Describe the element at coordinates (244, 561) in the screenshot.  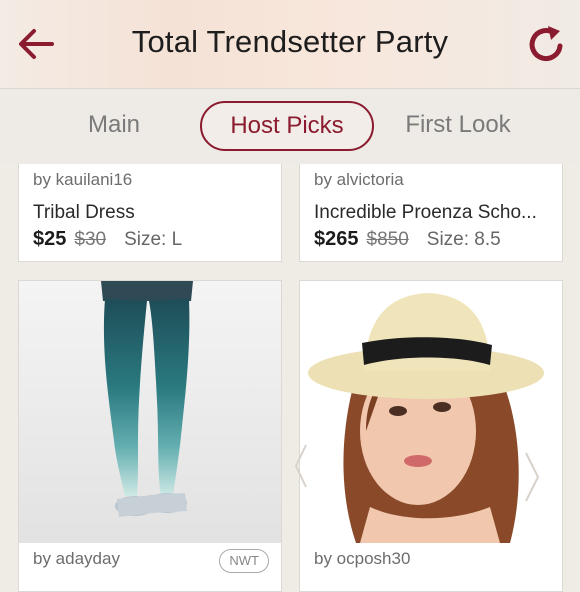
I see `nwt-badge: NWT` at that location.